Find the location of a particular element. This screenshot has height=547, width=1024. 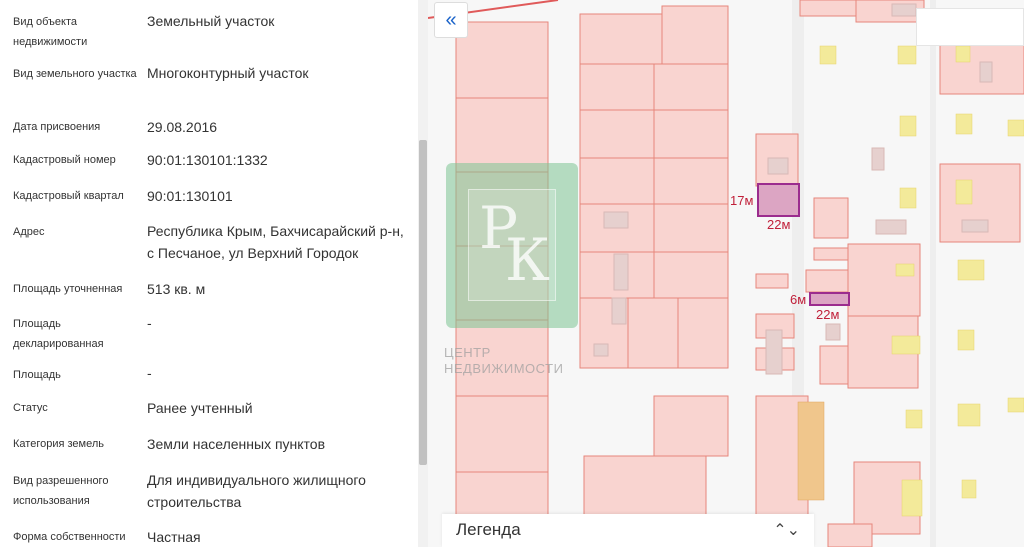

center-nedvizhimosti-logo: Р К is located at coordinates (512, 245).